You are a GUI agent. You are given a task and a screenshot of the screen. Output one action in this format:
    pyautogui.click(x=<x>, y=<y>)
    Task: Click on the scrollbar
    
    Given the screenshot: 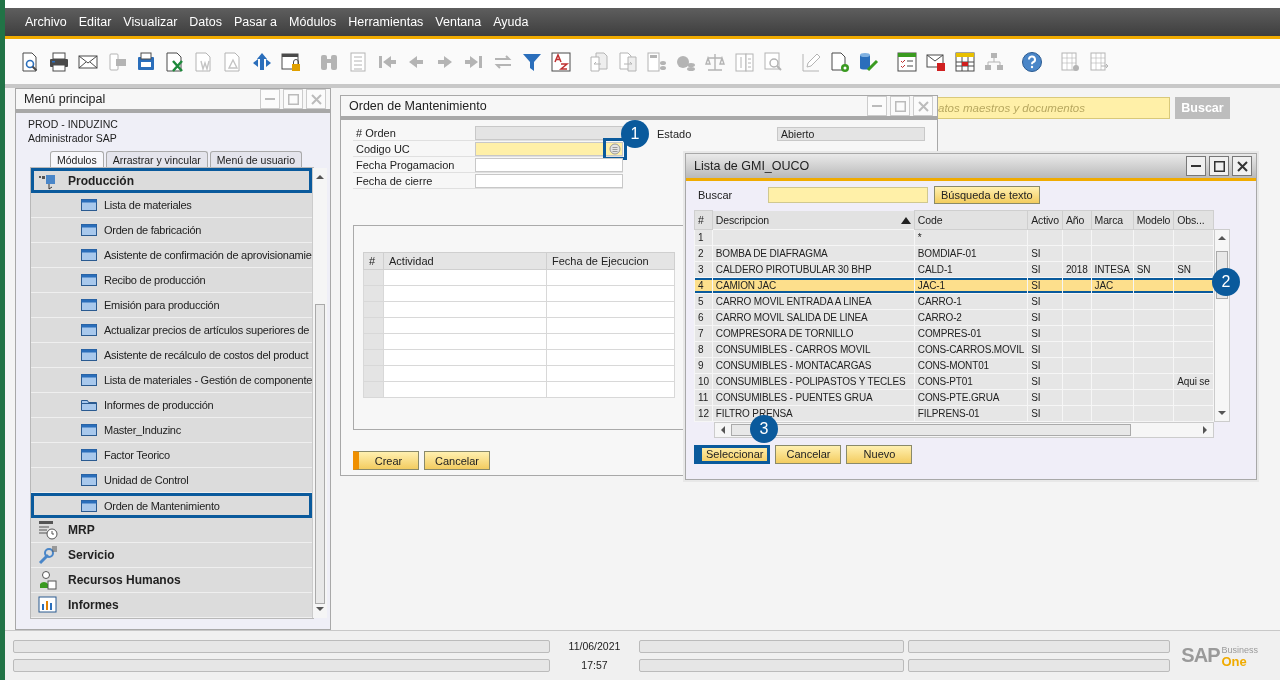 What is the action you would take?
    pyautogui.click(x=320, y=393)
    